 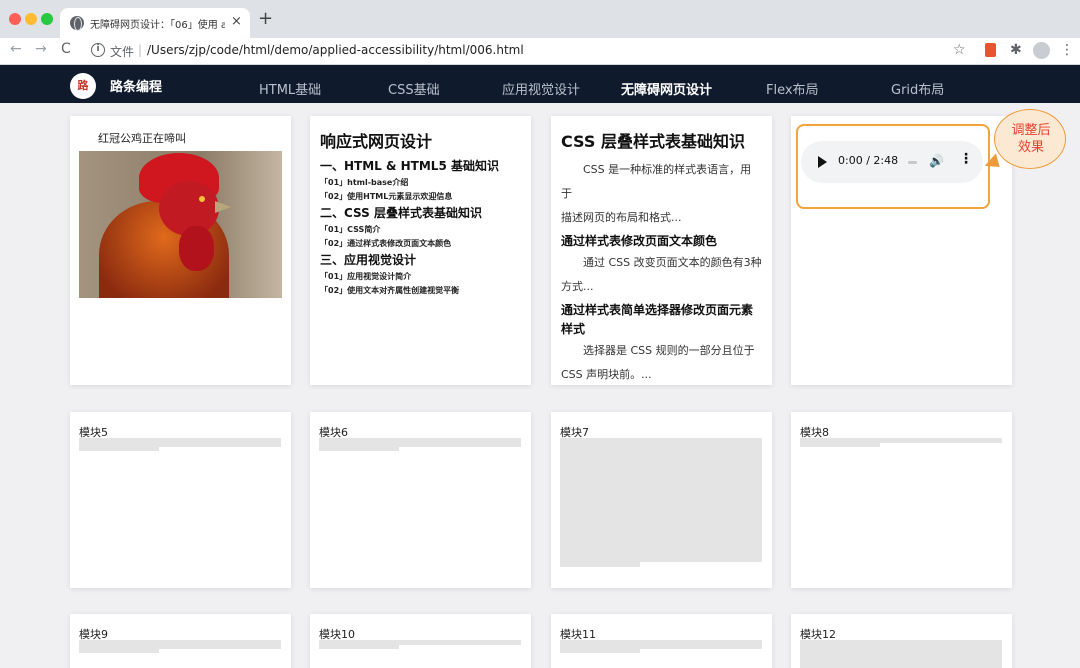 What do you see at coordinates (77, 23) in the screenshot?
I see `globe-icon` at bounding box center [77, 23].